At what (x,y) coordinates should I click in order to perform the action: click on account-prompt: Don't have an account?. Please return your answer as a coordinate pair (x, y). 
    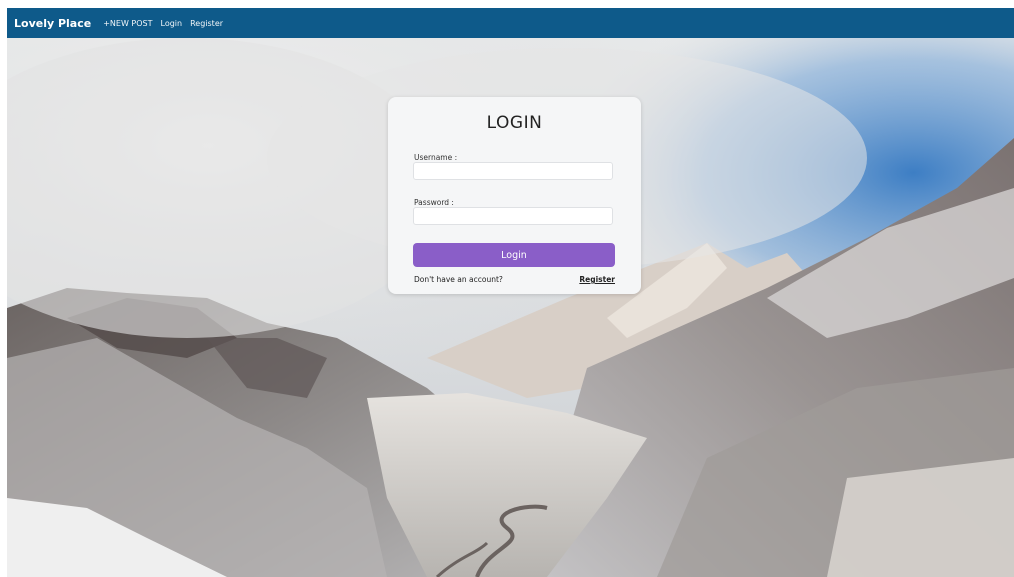
    Looking at the image, I should click on (458, 279).